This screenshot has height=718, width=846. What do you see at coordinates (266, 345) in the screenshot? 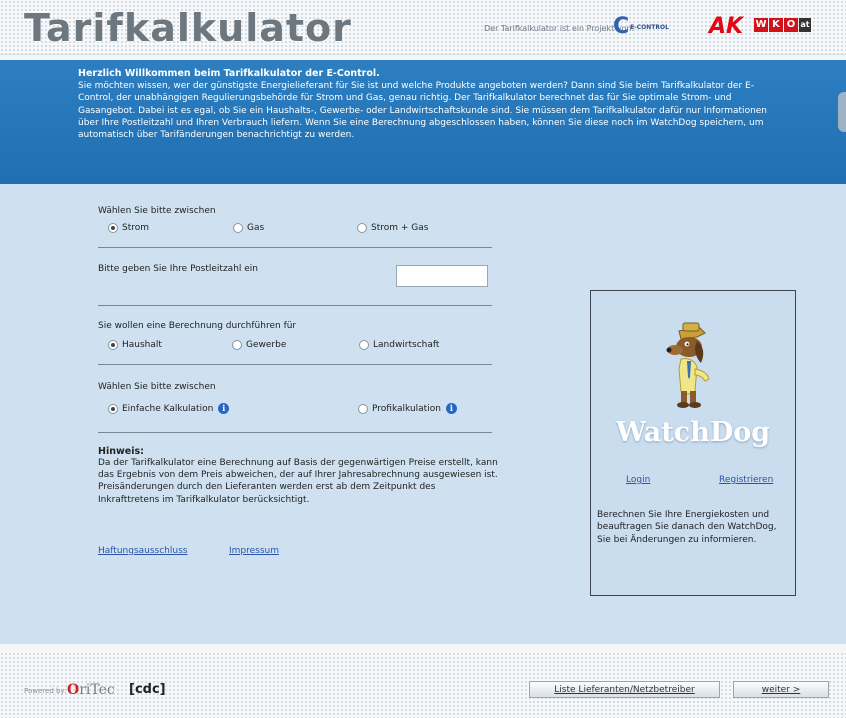
I see `radio-label: Gewerbe` at bounding box center [266, 345].